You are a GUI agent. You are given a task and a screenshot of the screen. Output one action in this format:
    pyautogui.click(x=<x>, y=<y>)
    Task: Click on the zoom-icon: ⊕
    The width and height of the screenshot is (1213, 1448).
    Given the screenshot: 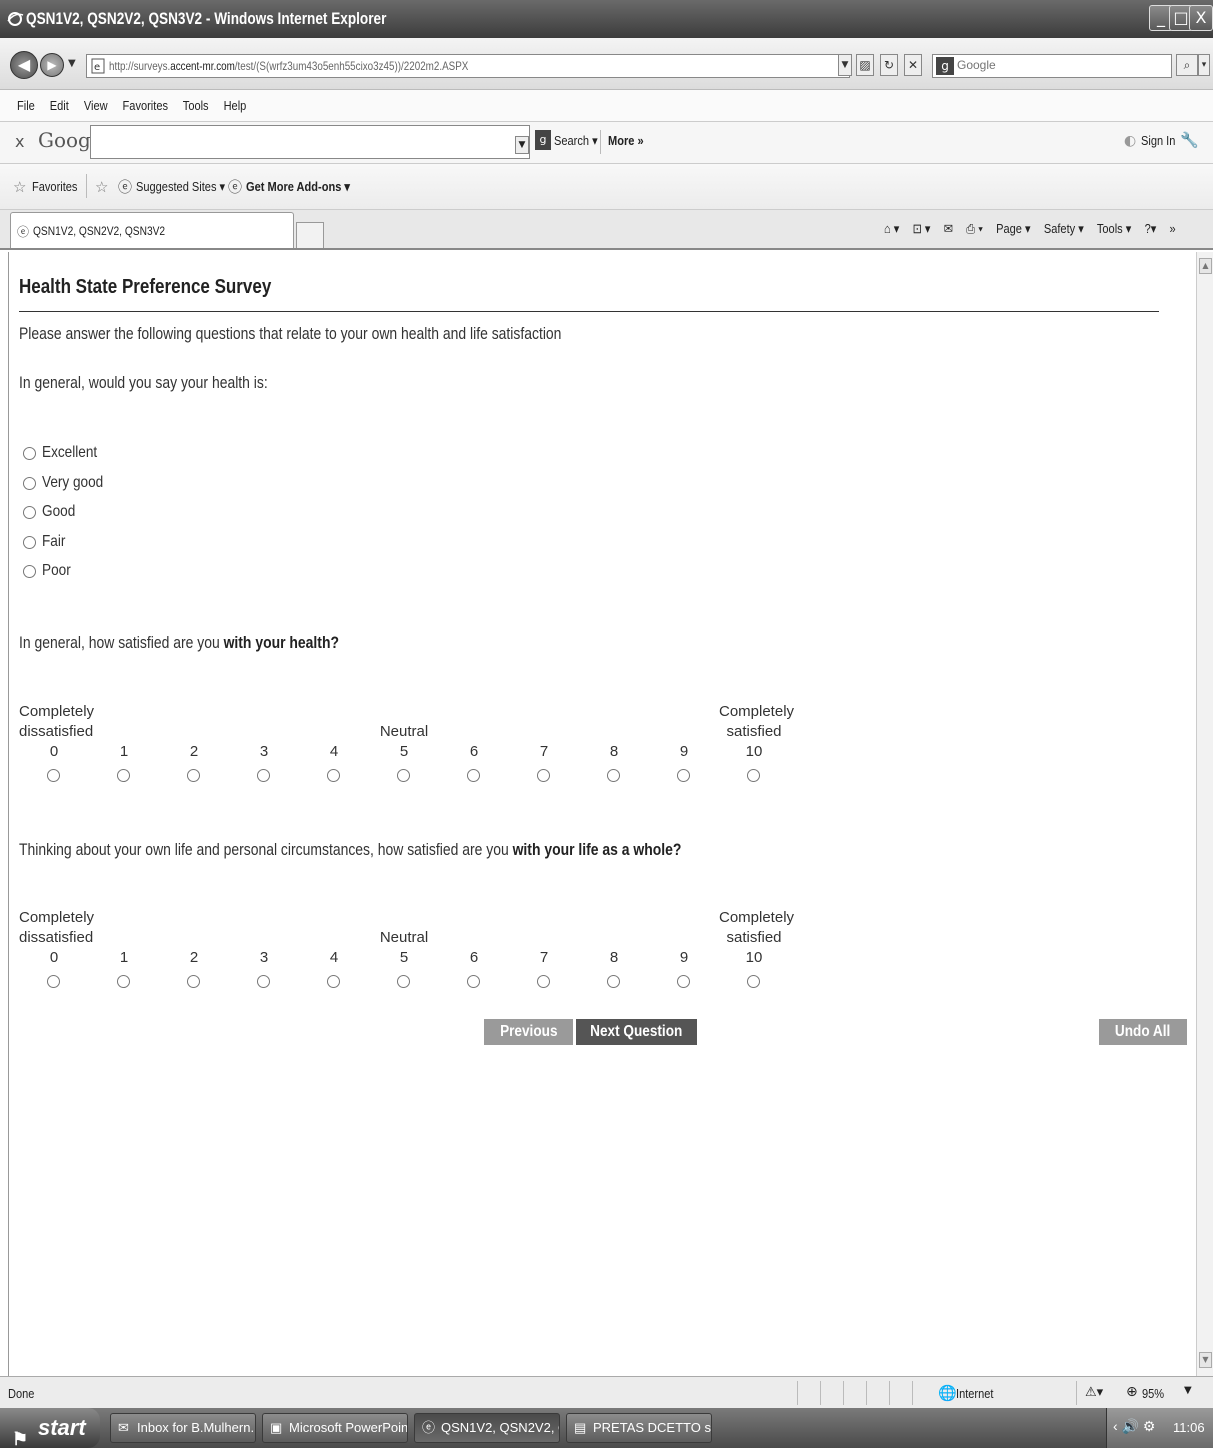 What is the action you would take?
    pyautogui.click(x=1132, y=1392)
    